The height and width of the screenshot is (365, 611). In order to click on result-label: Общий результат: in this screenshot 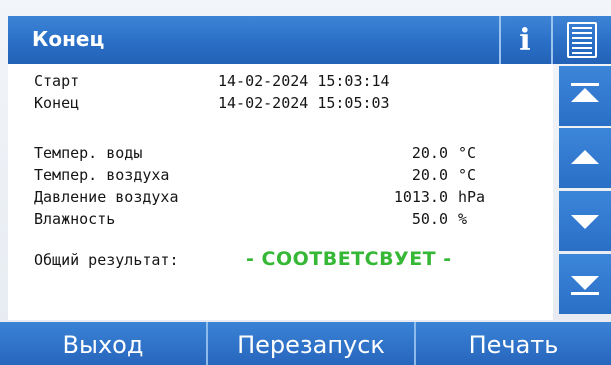, I will do `click(106, 260)`.